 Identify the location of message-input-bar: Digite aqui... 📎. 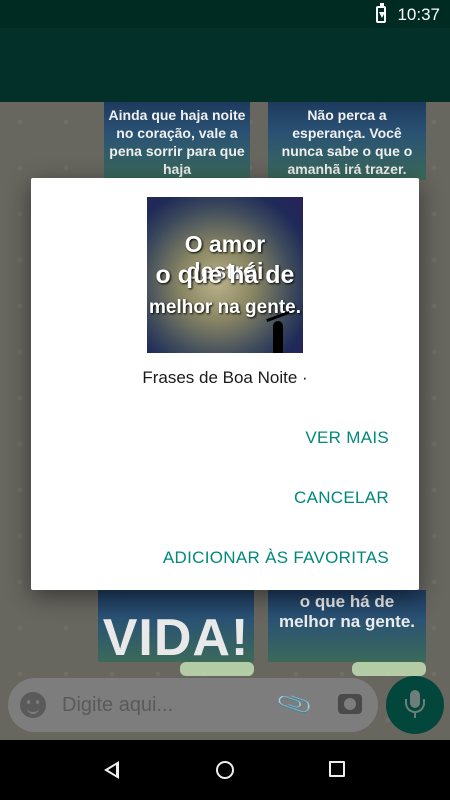
(193, 705).